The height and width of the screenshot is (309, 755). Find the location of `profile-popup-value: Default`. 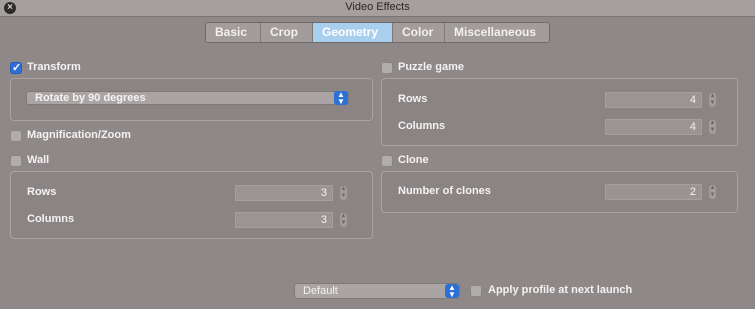

profile-popup-value: Default is located at coordinates (320, 291).